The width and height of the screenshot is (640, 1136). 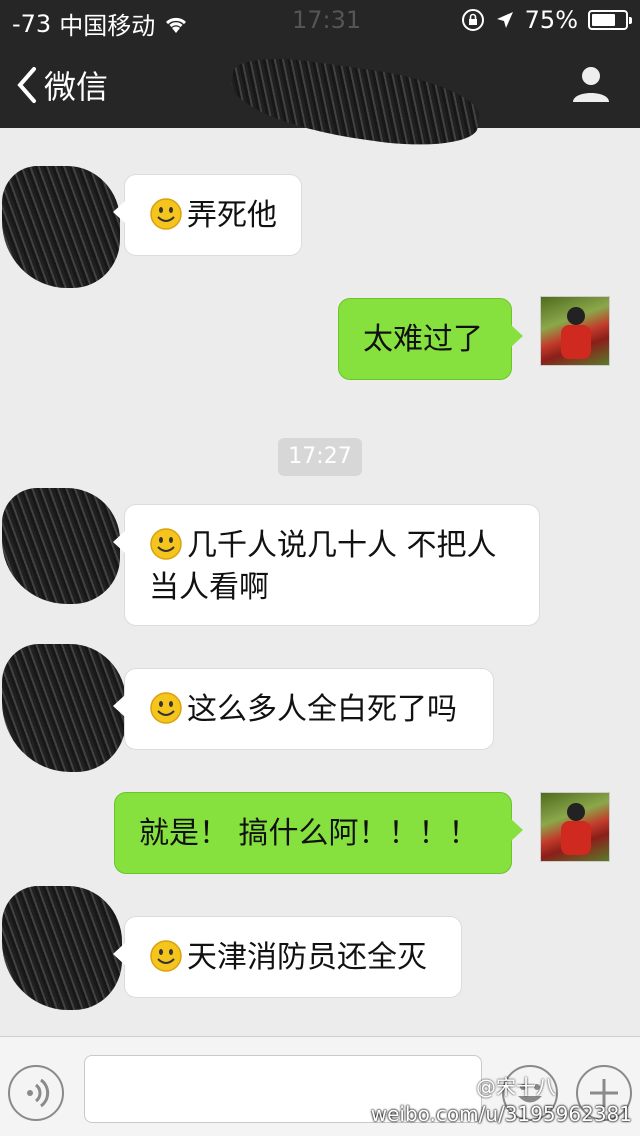 I want to click on message-text: 这么多人全白死了吗, so click(x=322, y=709).